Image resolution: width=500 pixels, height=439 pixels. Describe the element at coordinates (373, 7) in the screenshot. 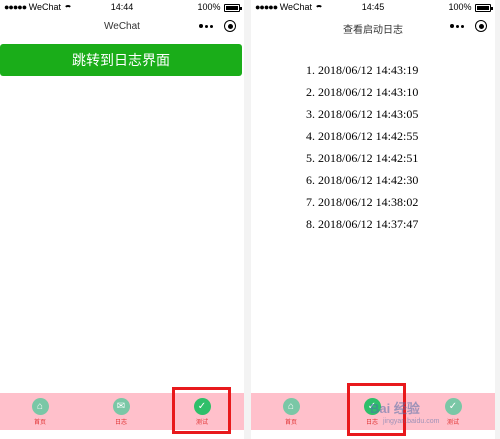

I see `status-bar: ●●●●● WeChat 14:45 100%` at that location.